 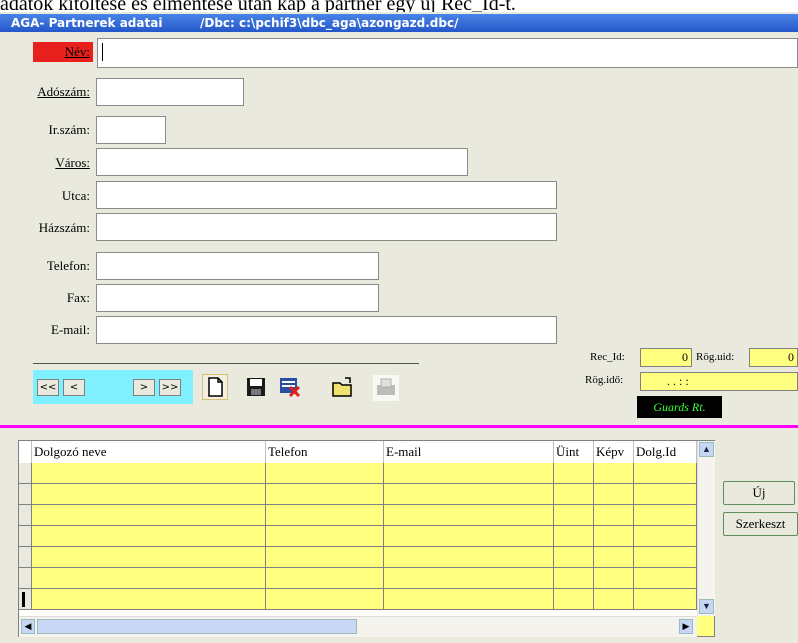 What do you see at coordinates (386, 388) in the screenshot?
I see `print-button` at bounding box center [386, 388].